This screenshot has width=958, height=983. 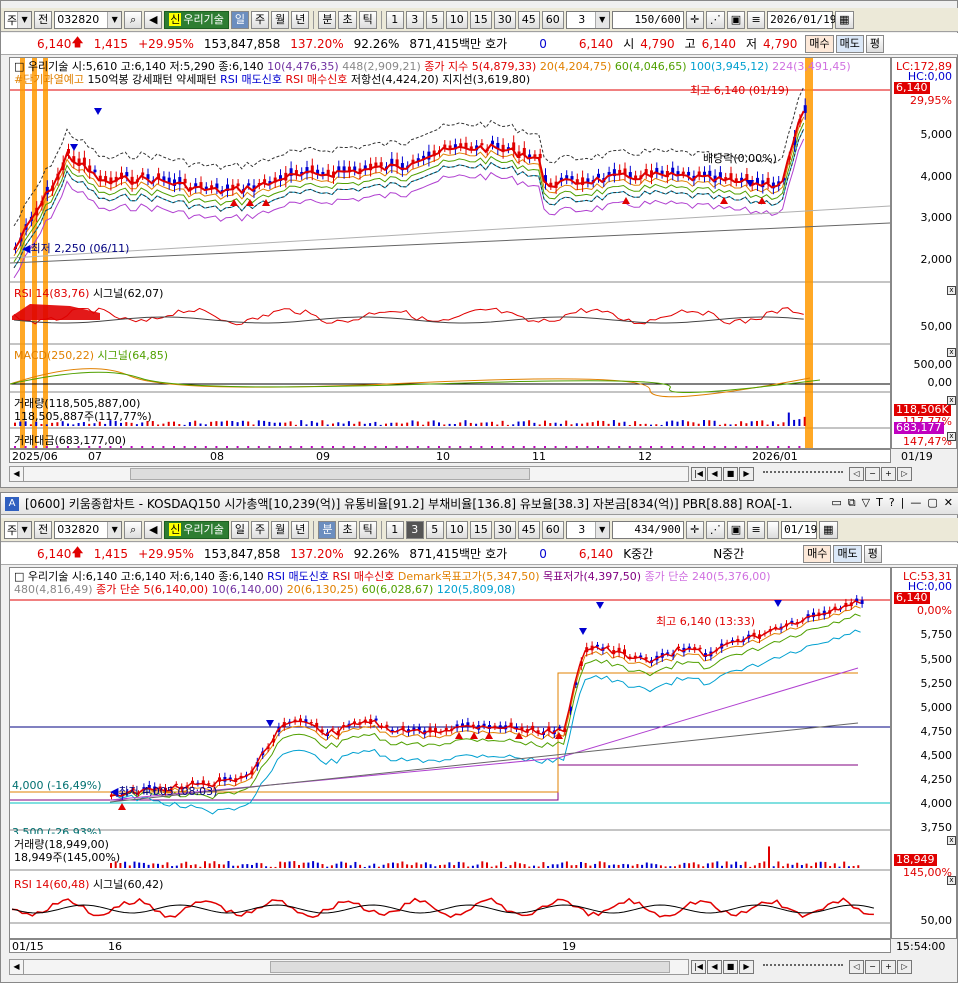 What do you see at coordinates (528, 529) in the screenshot?
I see `bottom-num-45: 45` at bounding box center [528, 529].